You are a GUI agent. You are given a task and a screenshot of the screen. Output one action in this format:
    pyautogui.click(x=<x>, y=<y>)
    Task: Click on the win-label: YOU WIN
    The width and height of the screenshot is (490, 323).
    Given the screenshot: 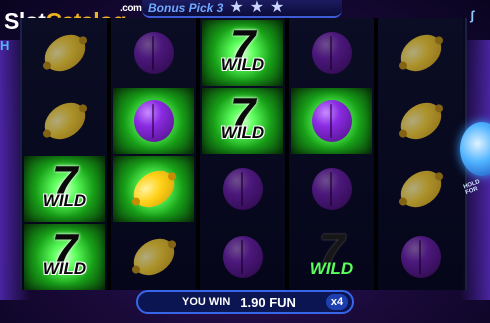 What is the action you would take?
    pyautogui.click(x=206, y=302)
    